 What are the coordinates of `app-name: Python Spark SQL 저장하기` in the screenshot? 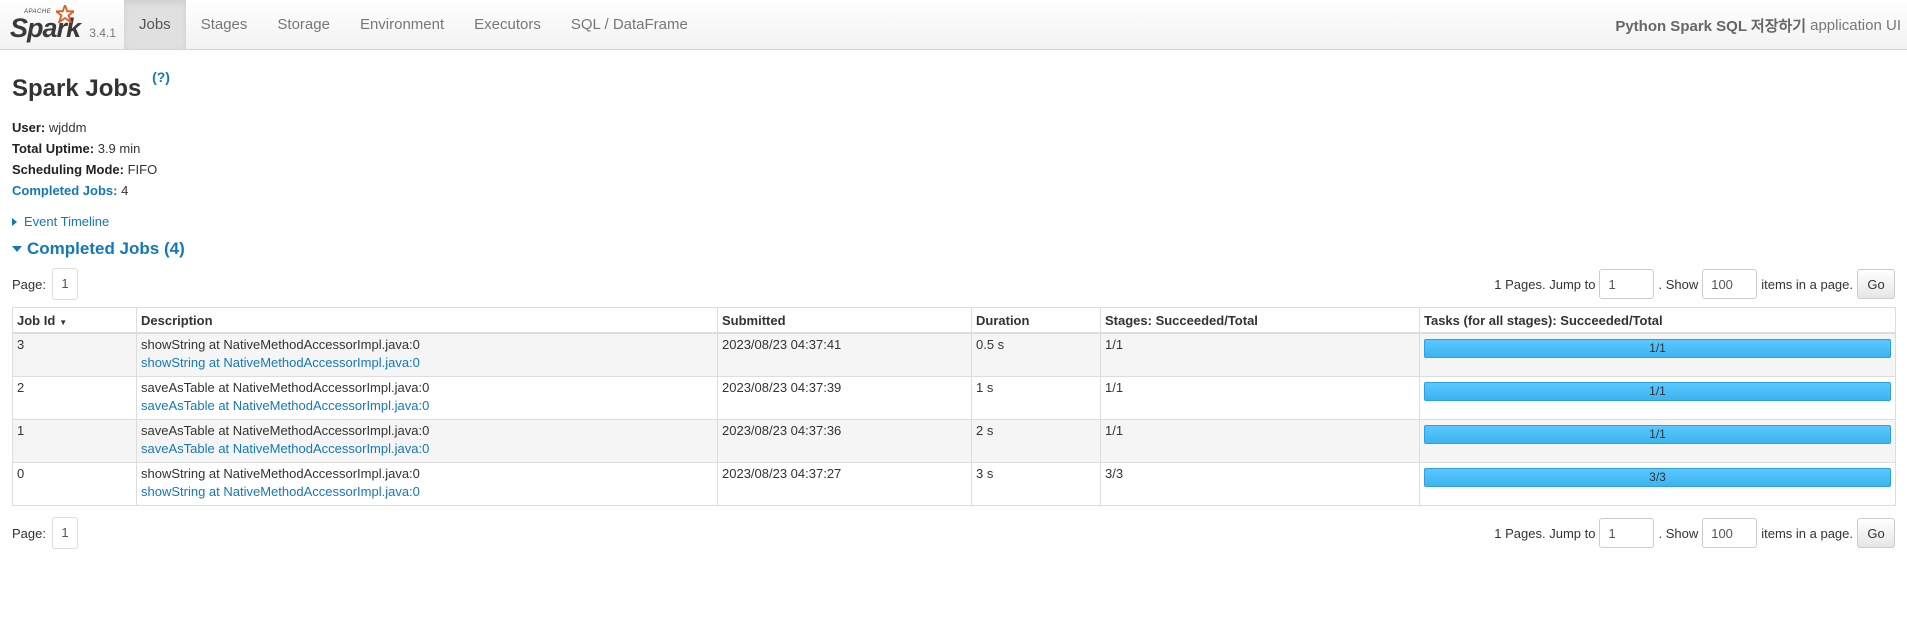 It's located at (1711, 26).